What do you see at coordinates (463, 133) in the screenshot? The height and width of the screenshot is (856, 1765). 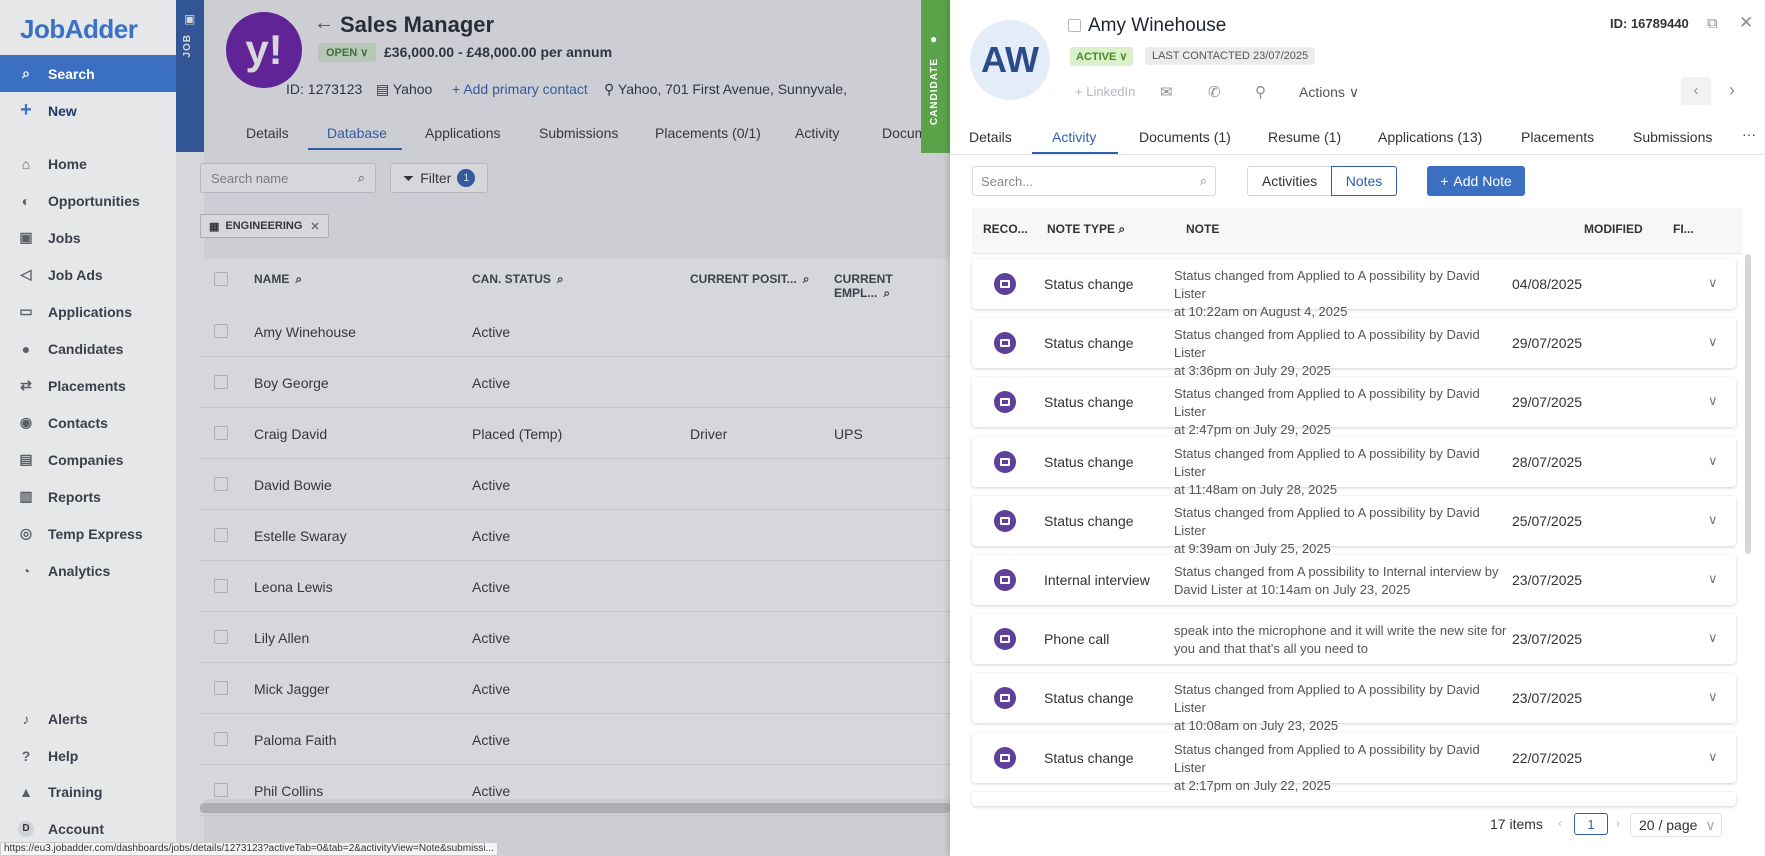 I see `tab-applications: Applications` at bounding box center [463, 133].